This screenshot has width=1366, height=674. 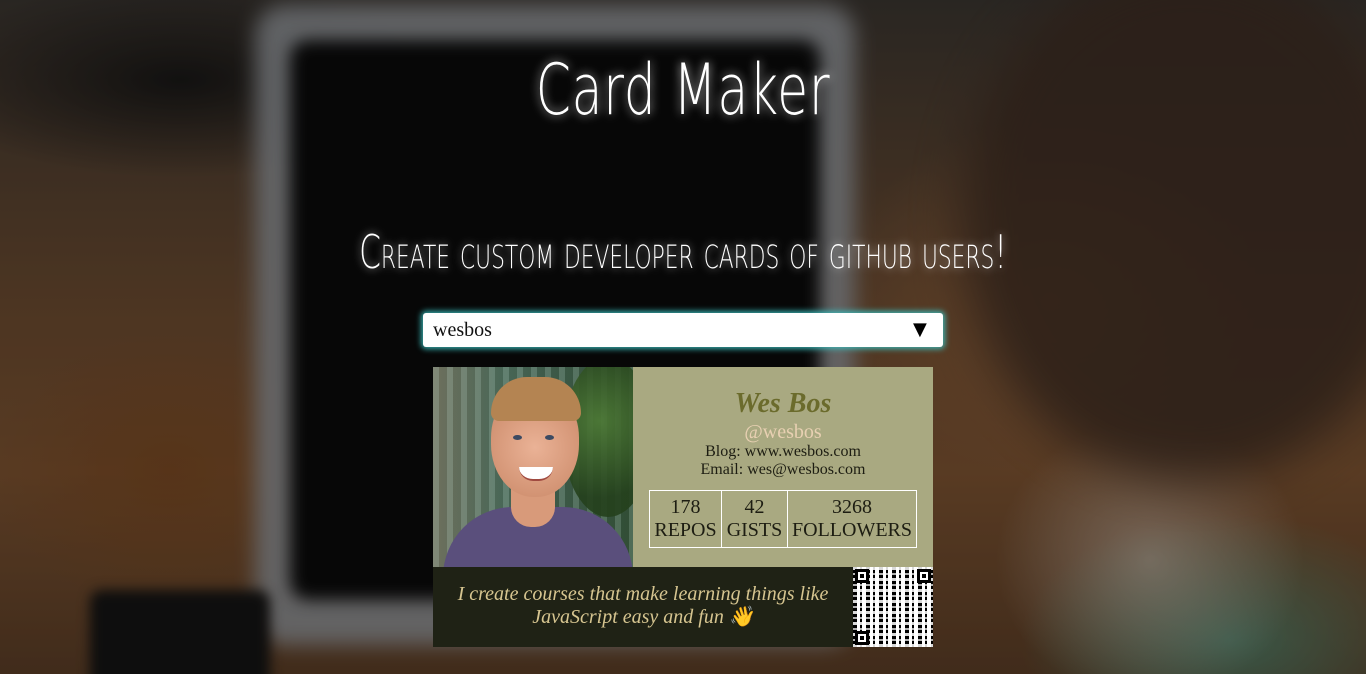 I want to click on page-title: Card Maker, so click(x=683, y=90).